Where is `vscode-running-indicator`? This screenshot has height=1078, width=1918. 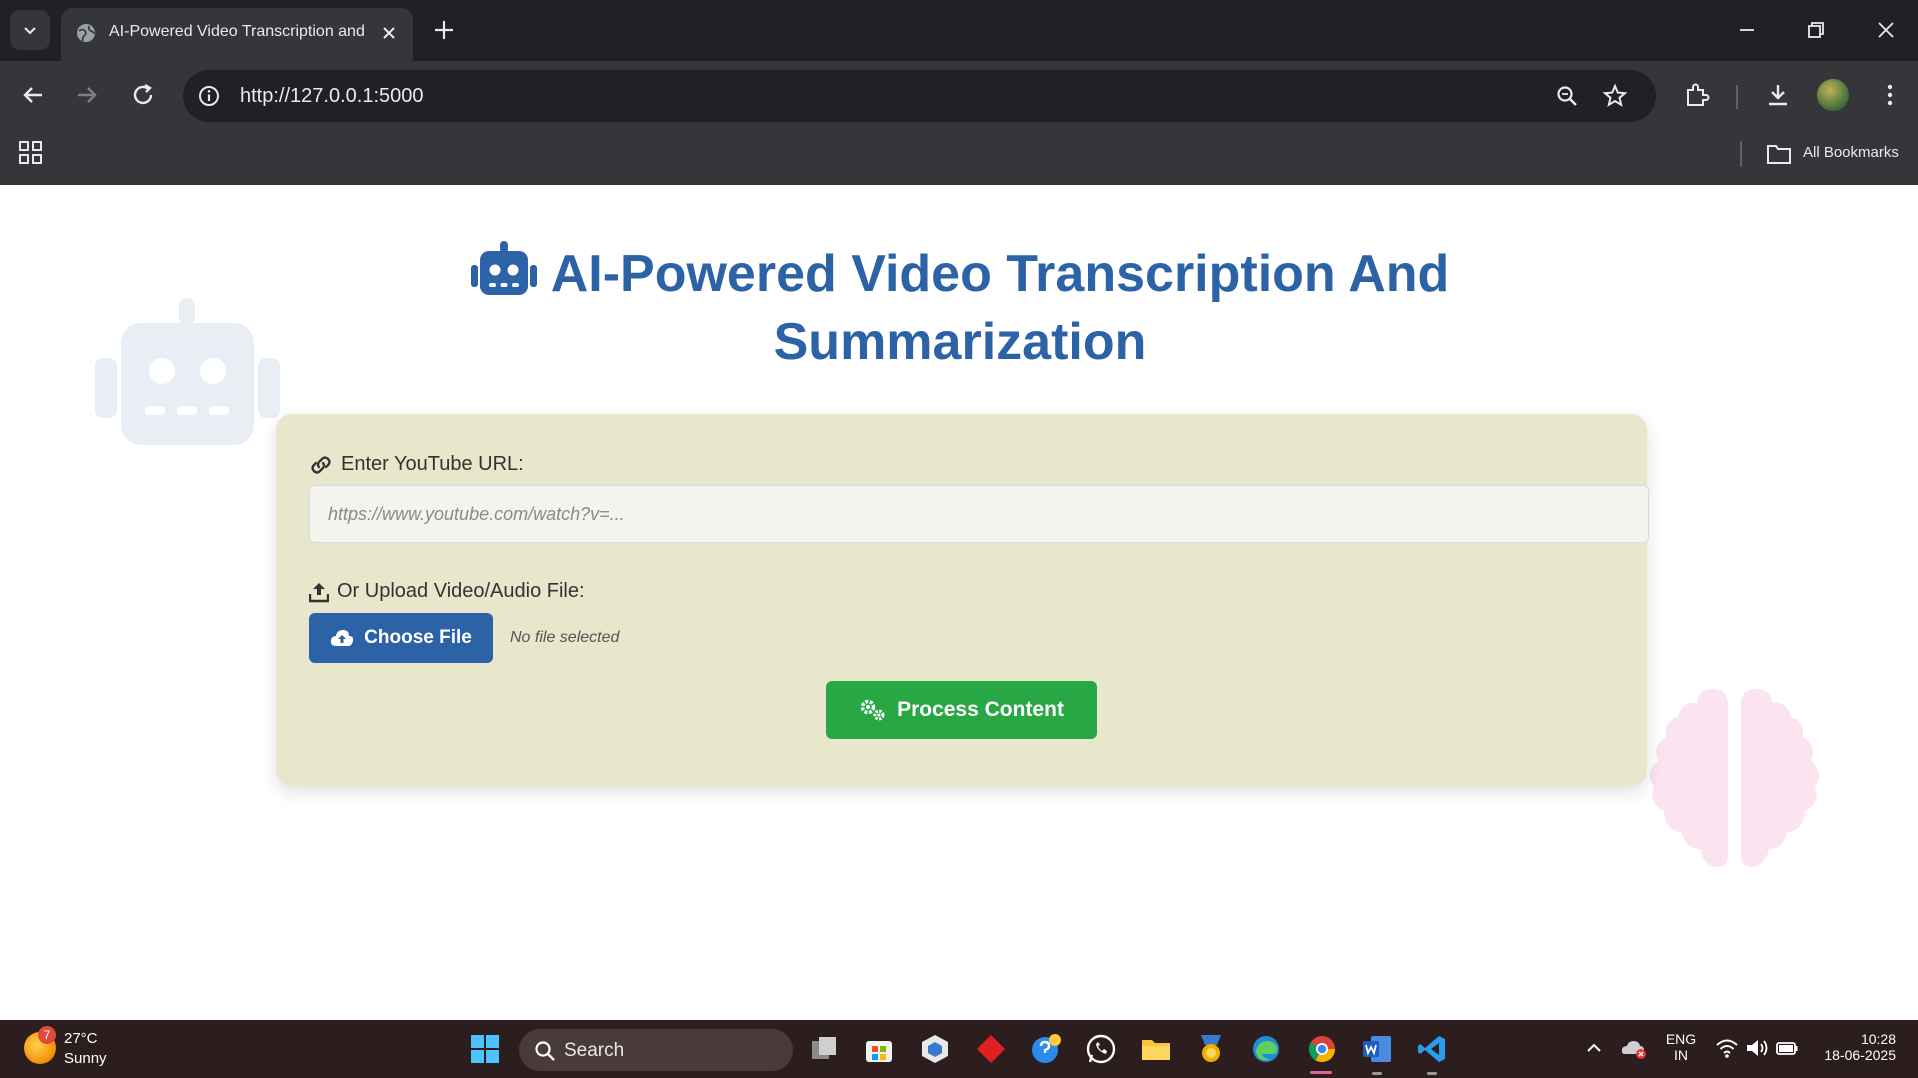 vscode-running-indicator is located at coordinates (1432, 1073).